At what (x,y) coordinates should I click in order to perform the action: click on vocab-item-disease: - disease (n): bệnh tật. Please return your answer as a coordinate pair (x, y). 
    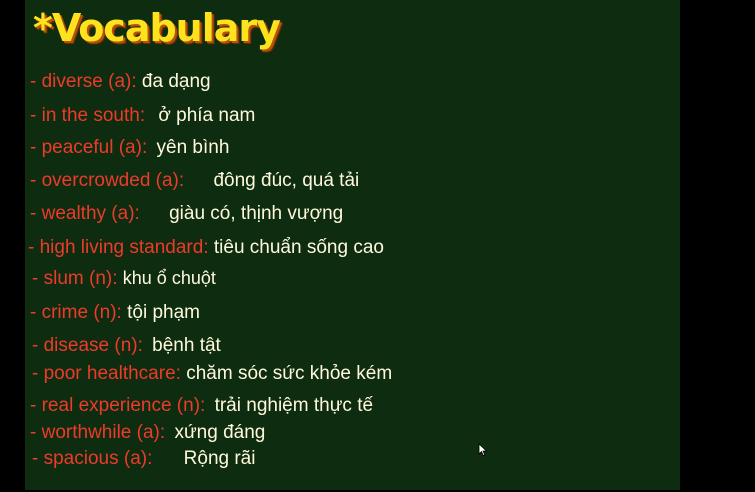
    Looking at the image, I should click on (126, 346).